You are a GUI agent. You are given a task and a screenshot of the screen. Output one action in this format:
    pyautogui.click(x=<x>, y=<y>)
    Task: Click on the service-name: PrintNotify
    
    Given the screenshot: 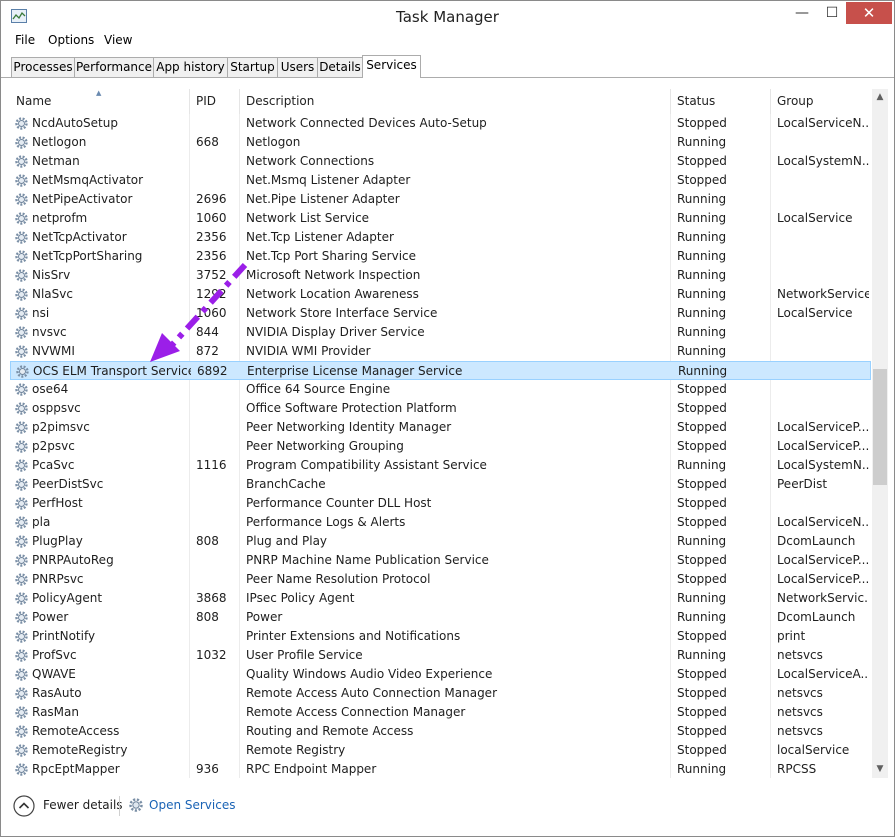 What is the action you would take?
    pyautogui.click(x=64, y=636)
    